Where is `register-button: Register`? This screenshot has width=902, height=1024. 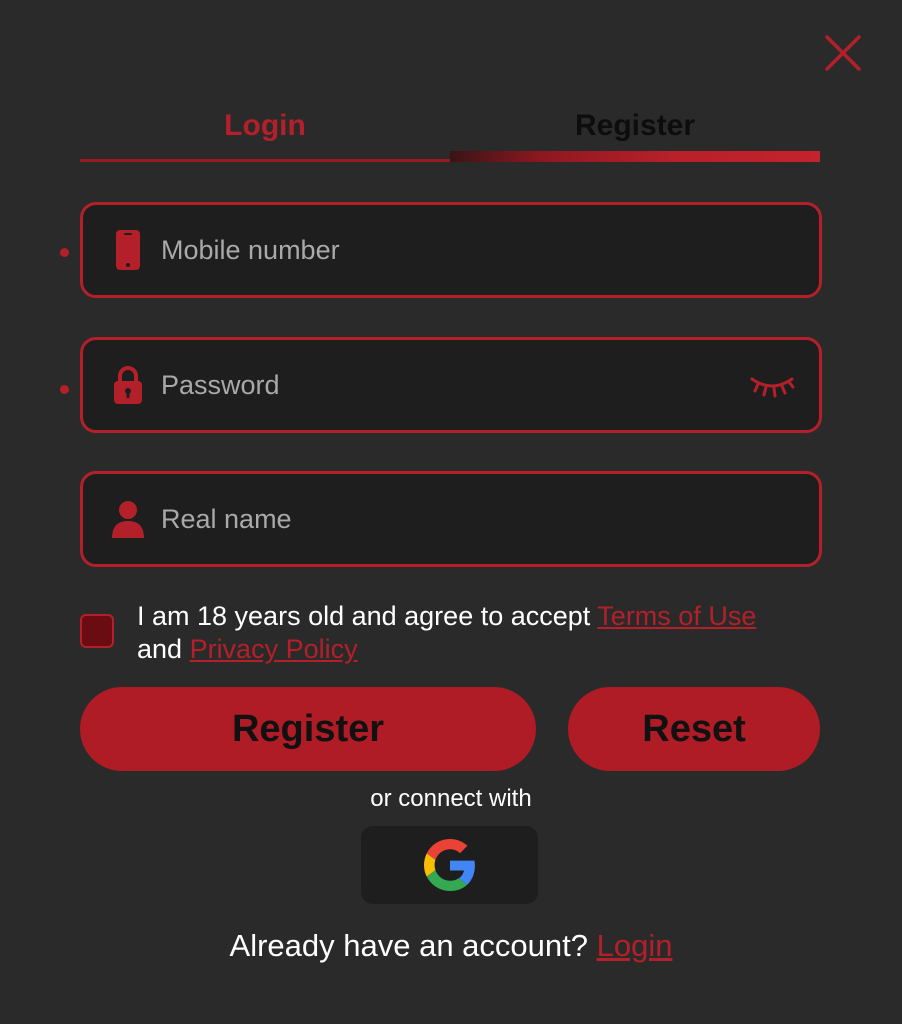 register-button: Register is located at coordinates (308, 729).